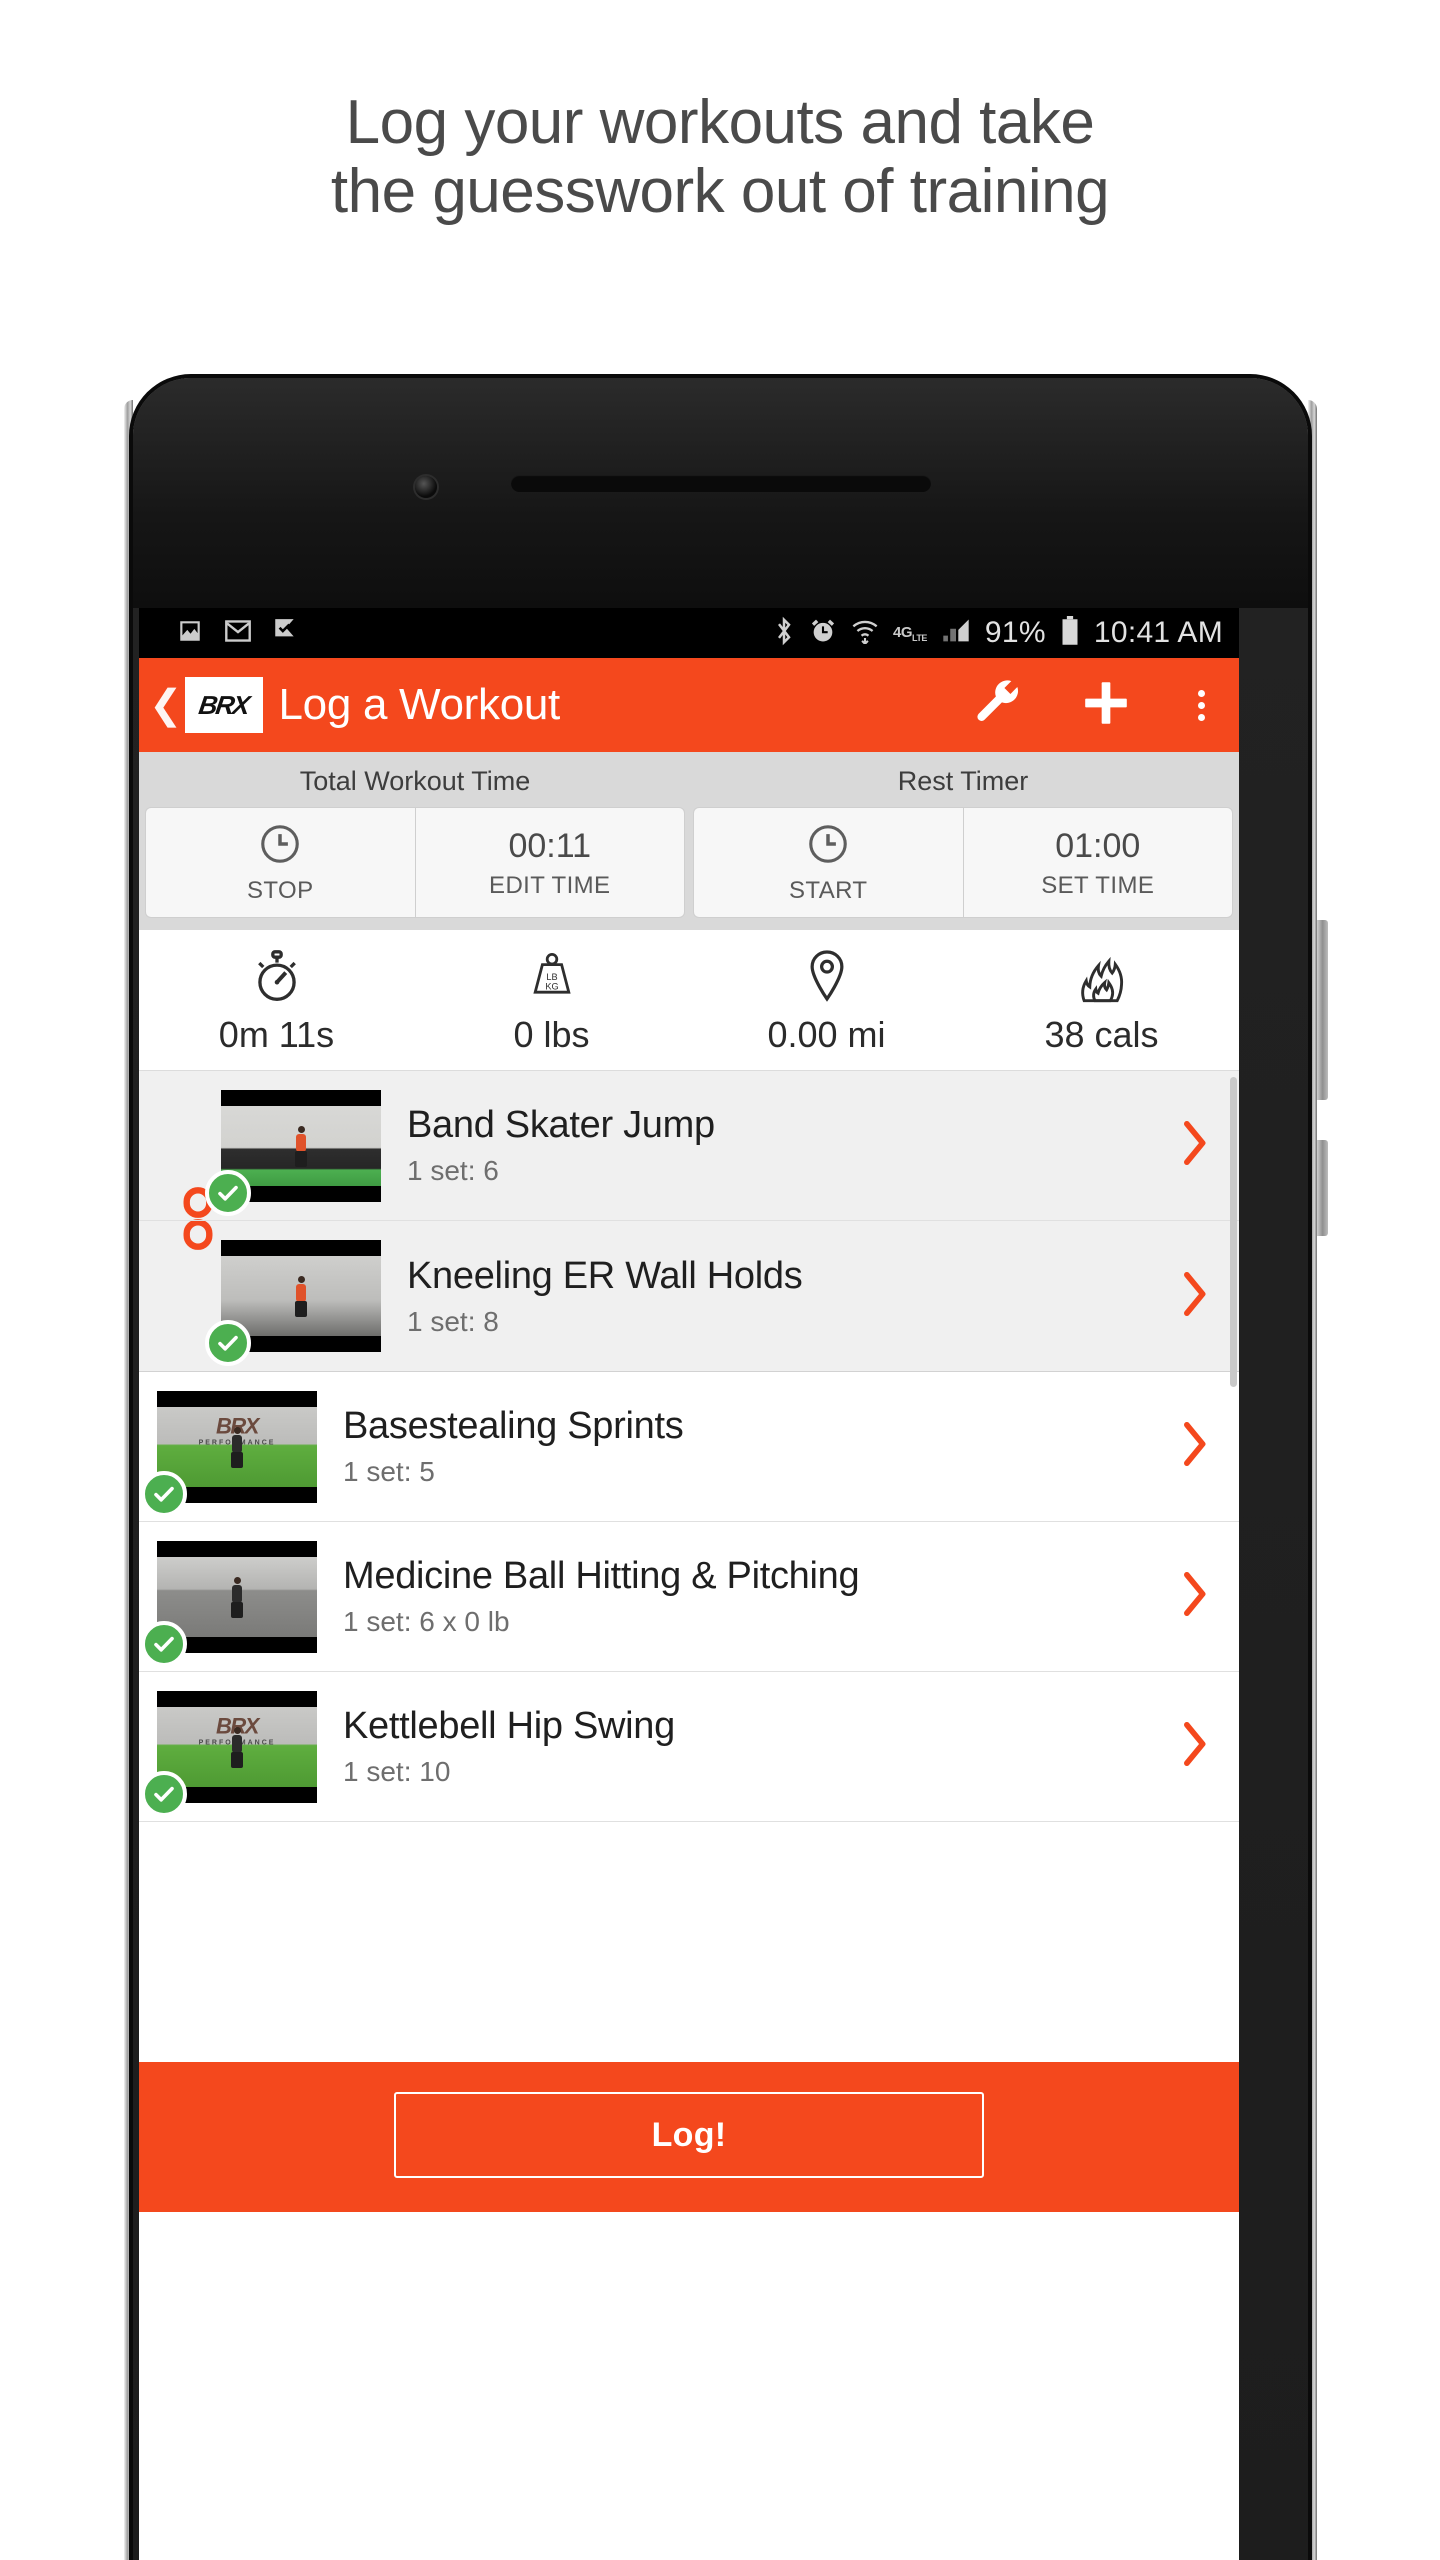 This screenshot has width=1440, height=2560. I want to click on rest-timer: Rest Timer START 01:00 SET TIME, so click(963, 839).